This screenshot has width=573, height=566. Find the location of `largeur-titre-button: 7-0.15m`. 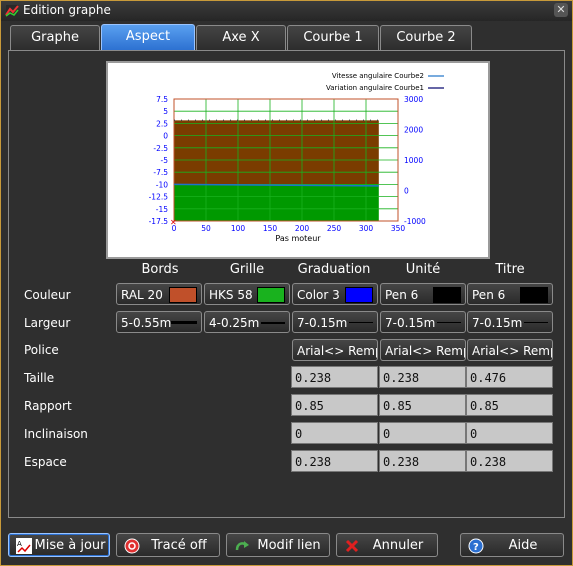

largeur-titre-button: 7-0.15m is located at coordinates (510, 322).